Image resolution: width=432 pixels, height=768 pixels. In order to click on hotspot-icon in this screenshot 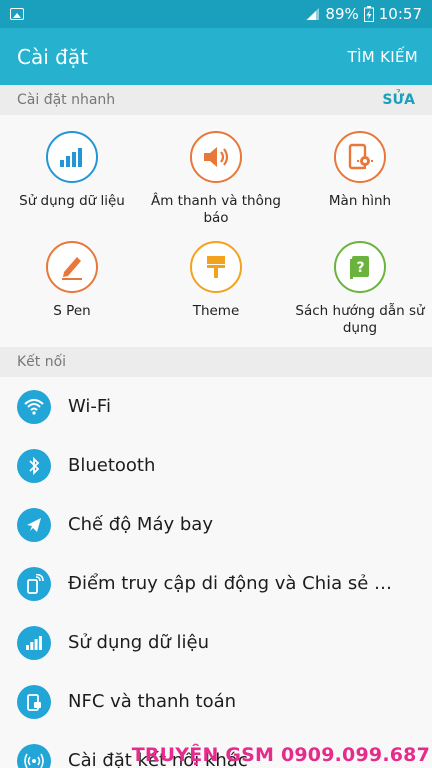, I will do `click(34, 583)`.